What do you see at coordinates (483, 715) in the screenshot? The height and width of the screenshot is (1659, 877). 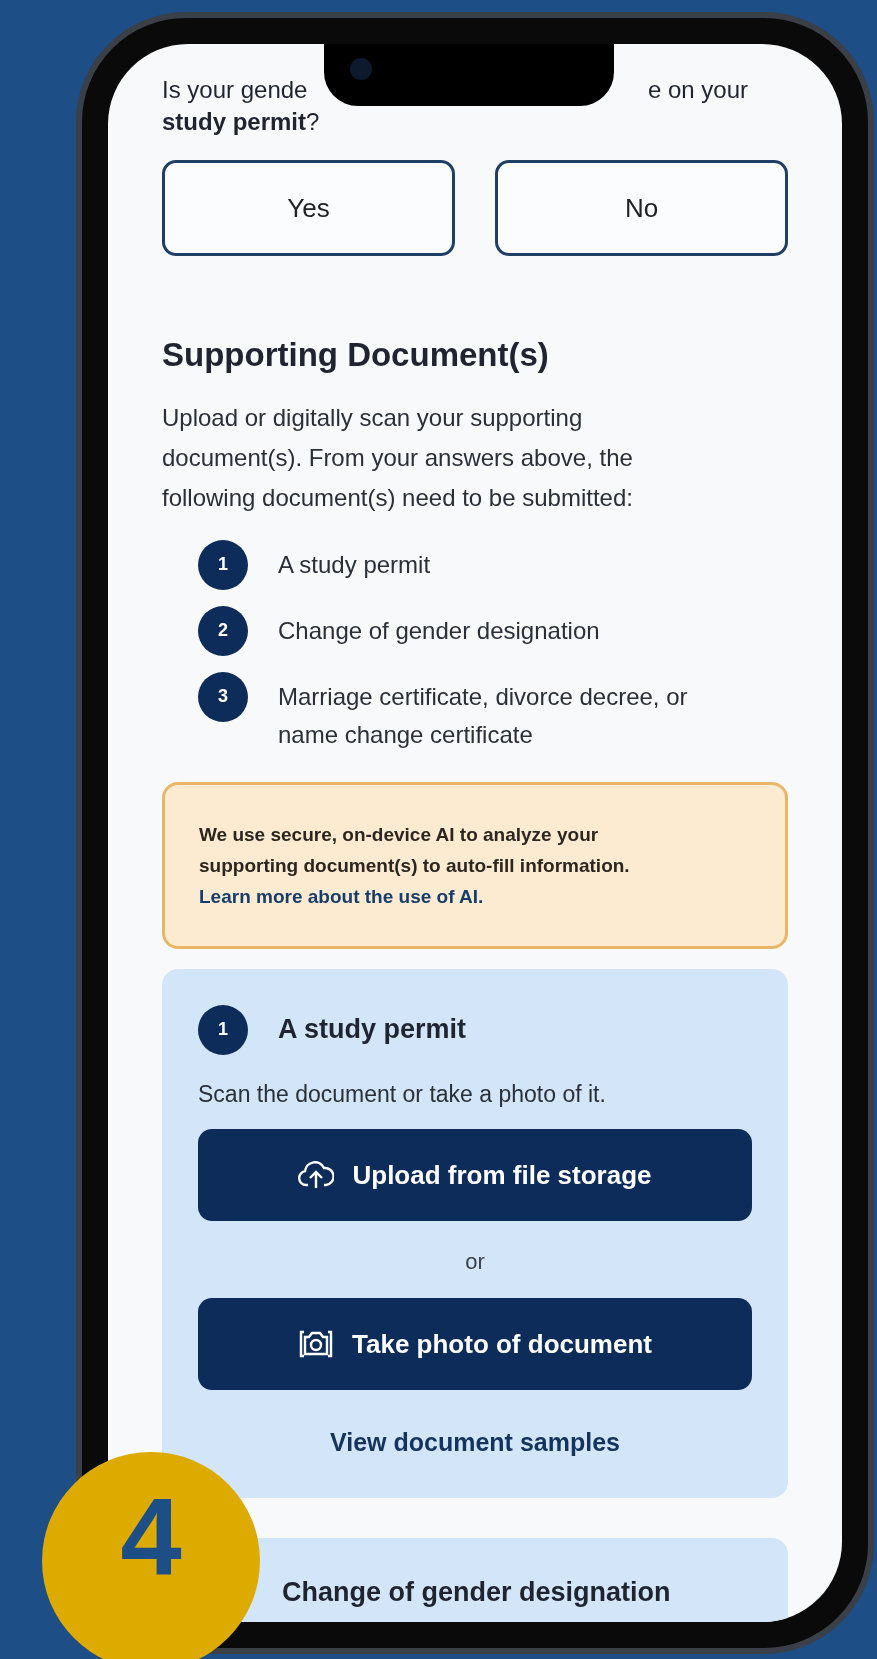 I see `document-label: Marriage certificate, divorce decree, or name change certificate` at bounding box center [483, 715].